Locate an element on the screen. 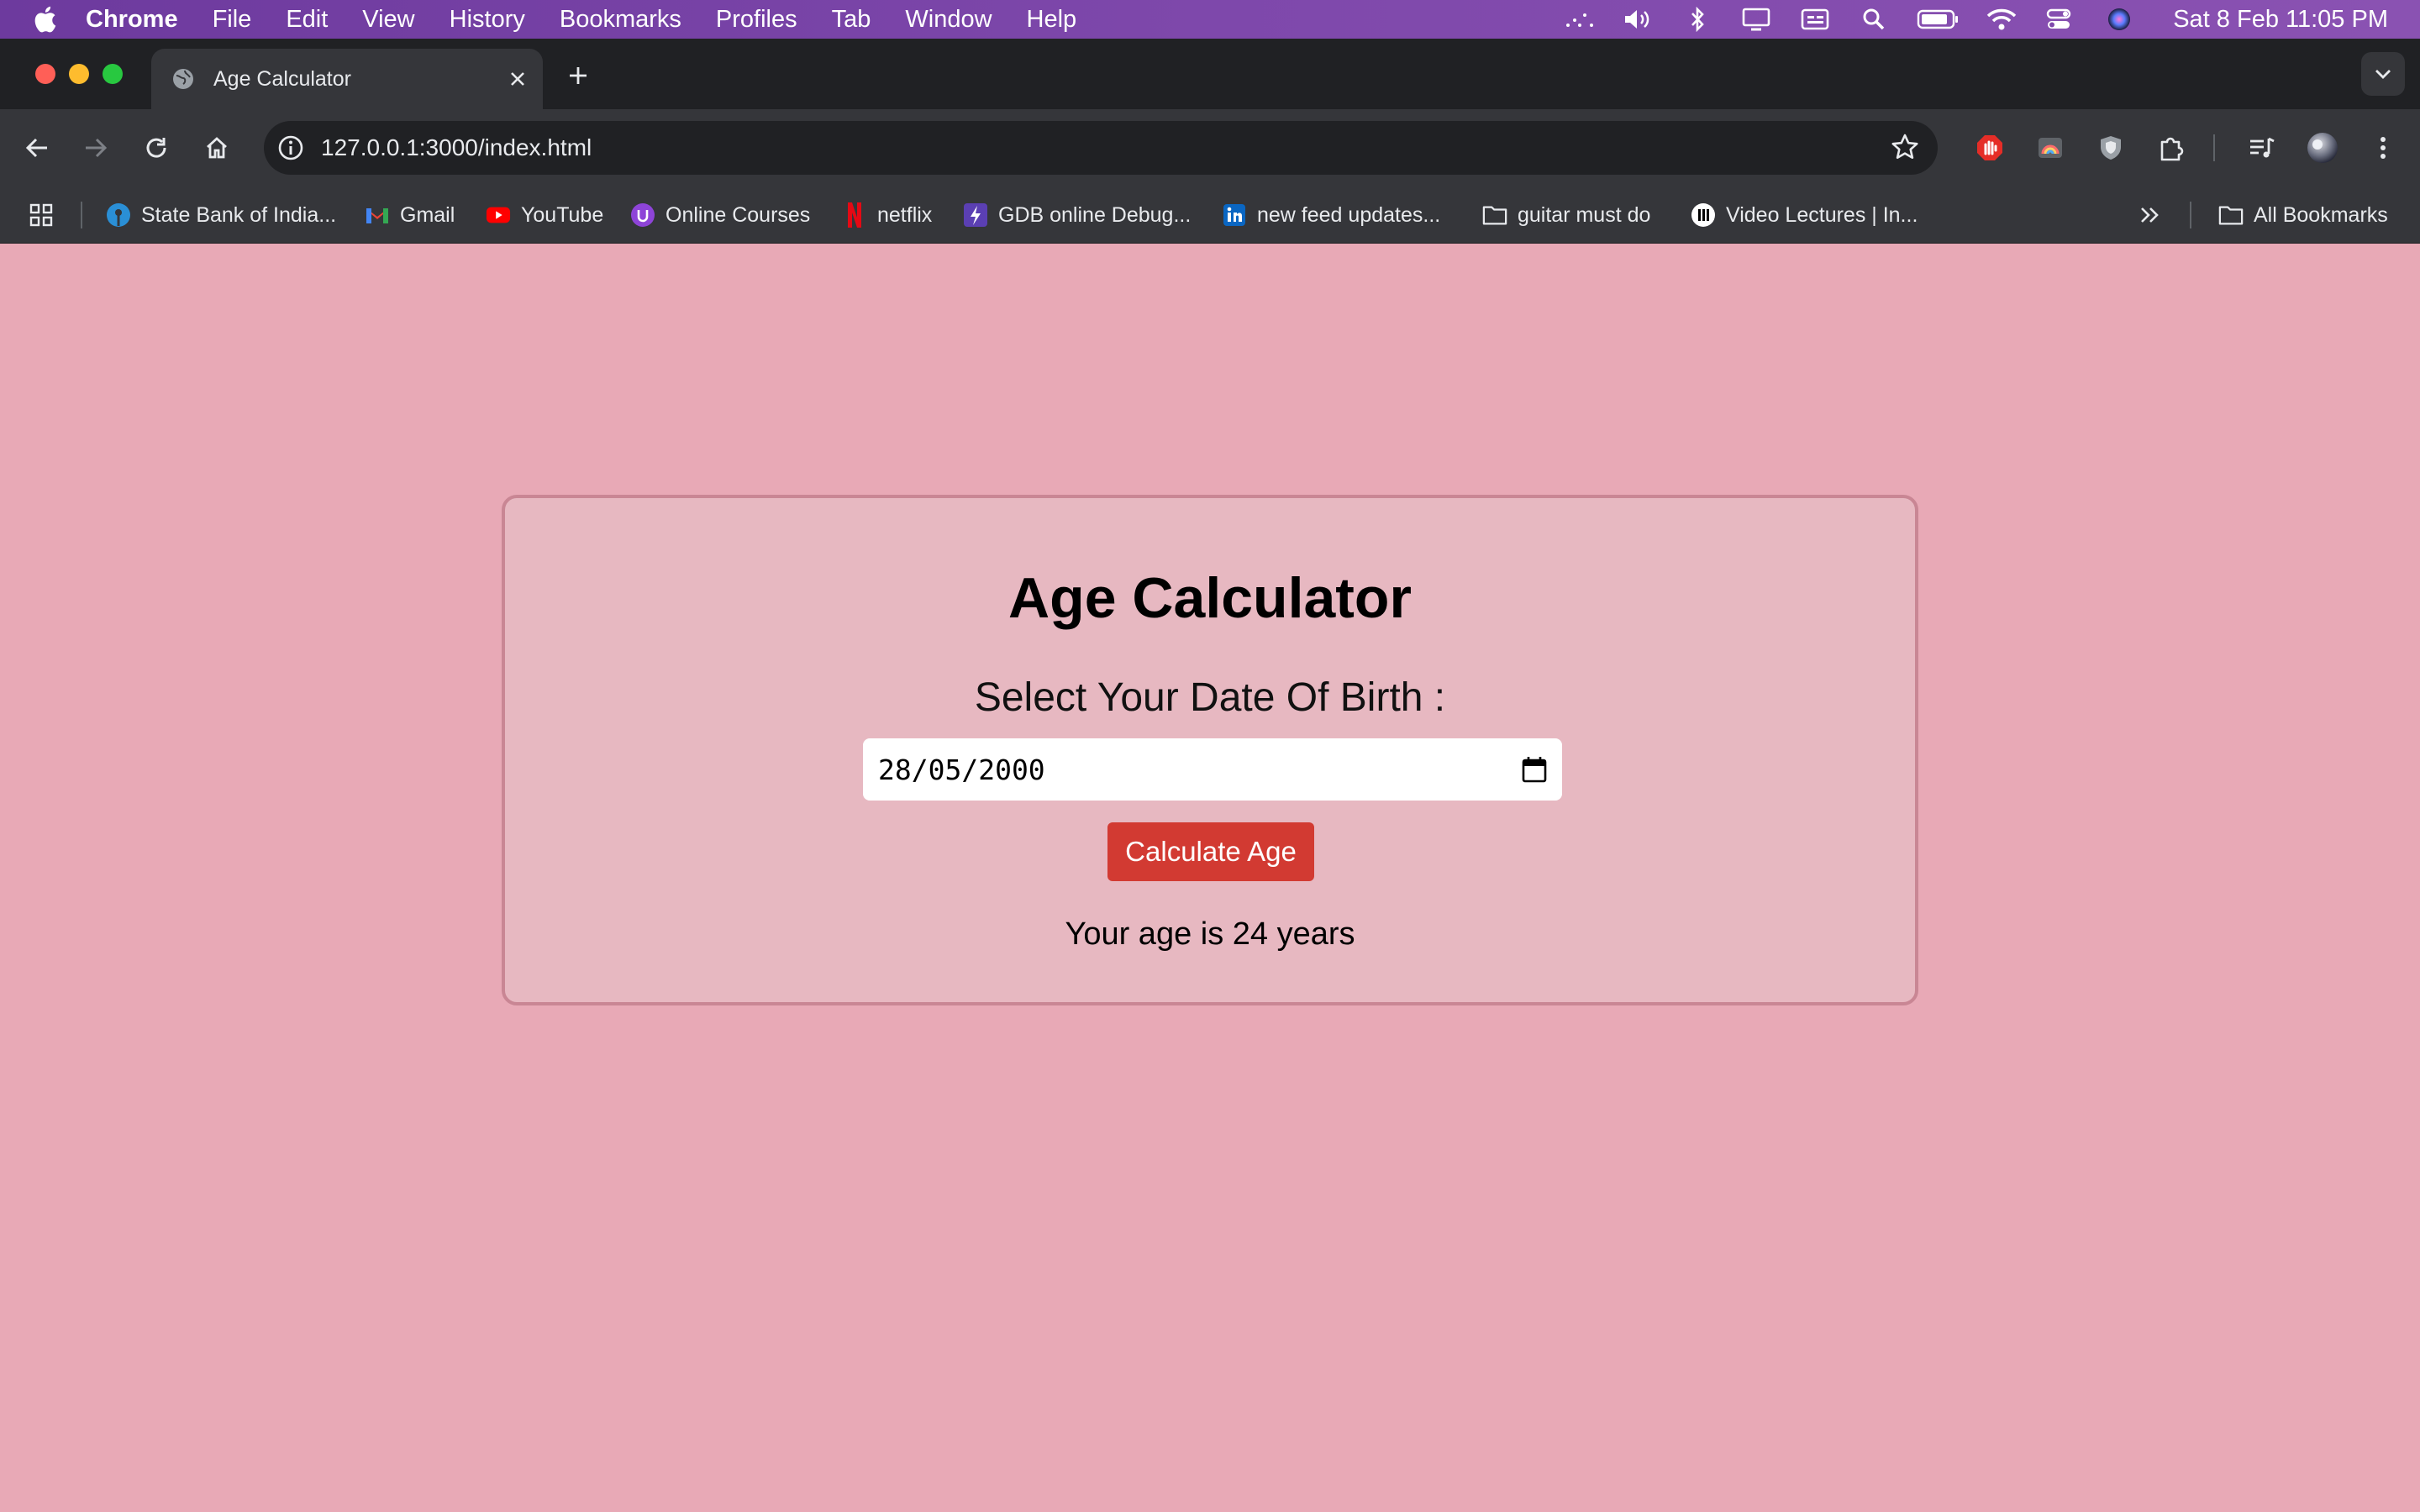 The height and width of the screenshot is (1512, 2420). url-text: 127.0.0.1:3000/index.html is located at coordinates (456, 147).